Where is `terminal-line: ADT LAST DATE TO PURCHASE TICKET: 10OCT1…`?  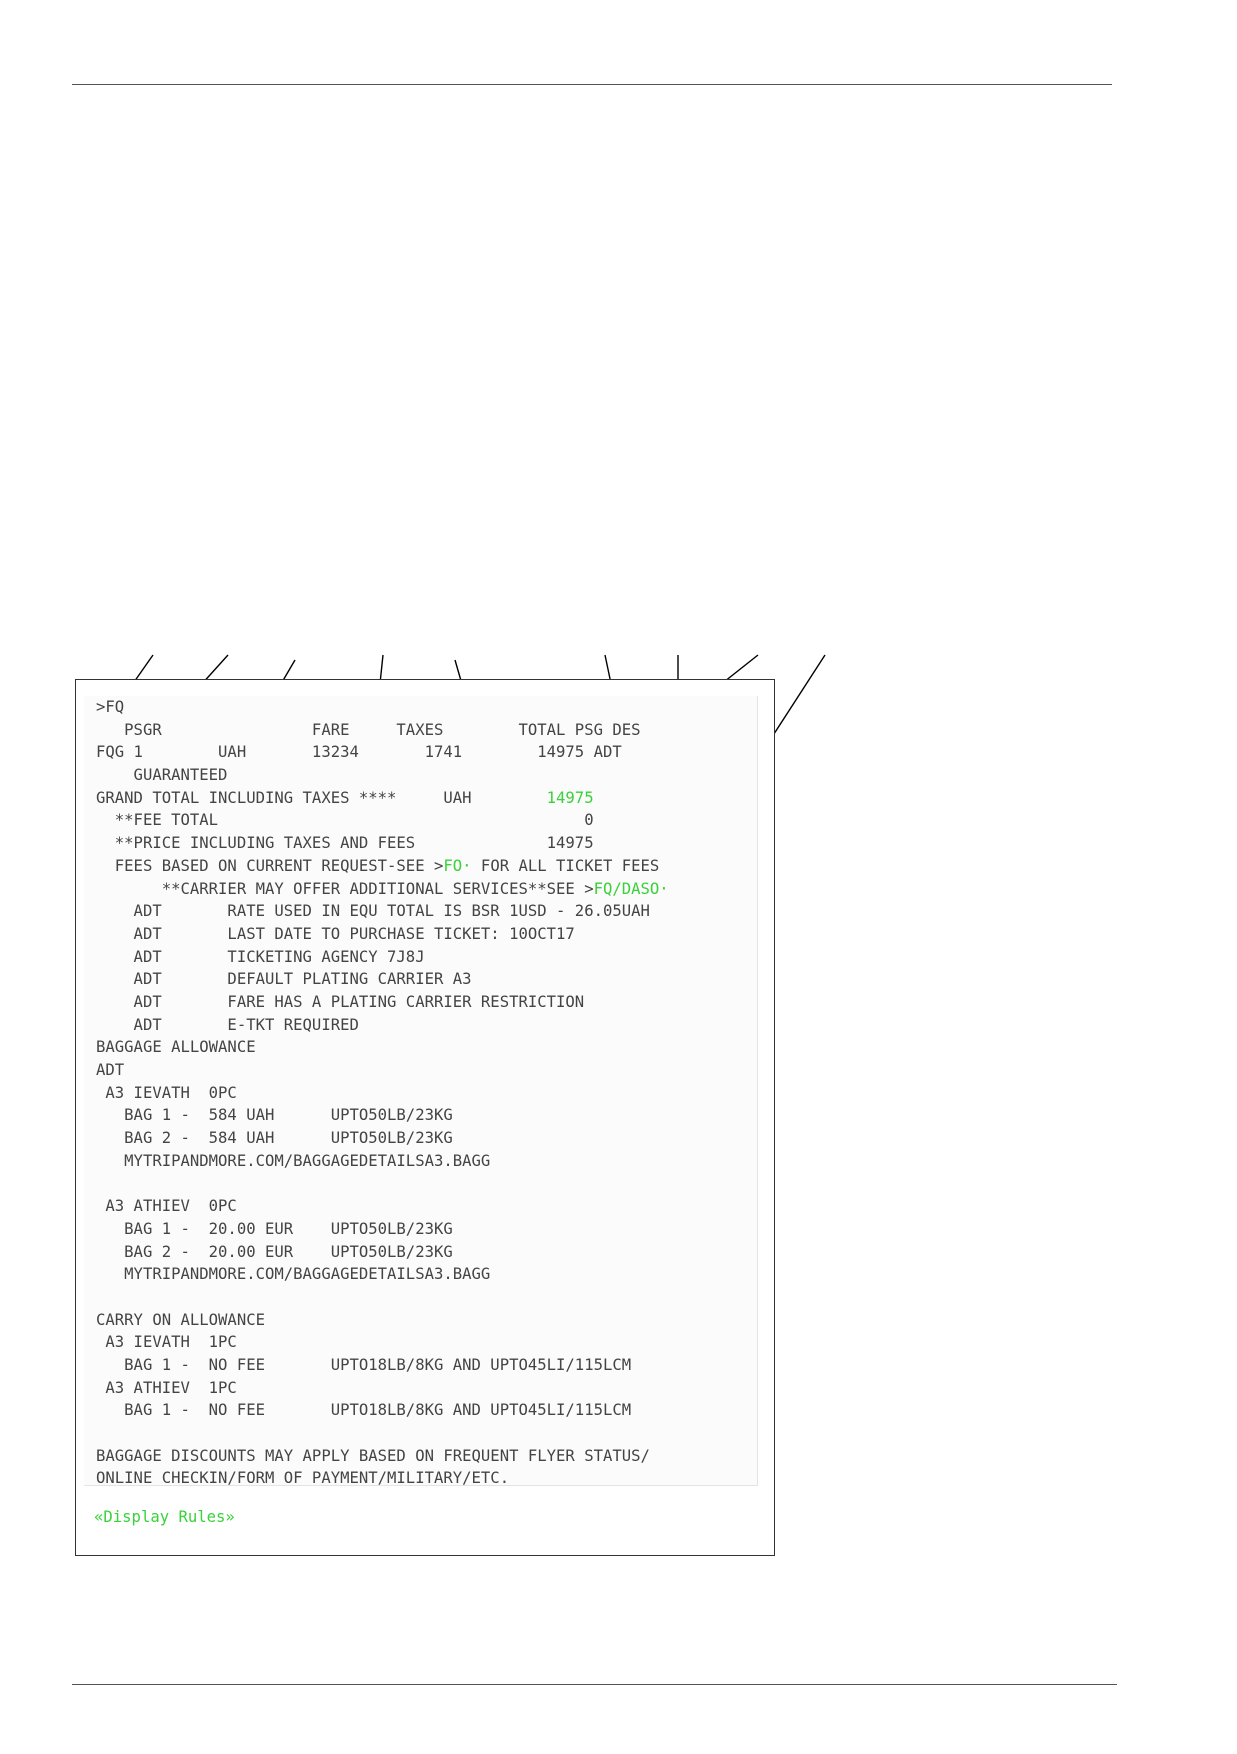 terminal-line: ADT LAST DATE TO PURCHASE TICKET: 10OCT1… is located at coordinates (426, 934).